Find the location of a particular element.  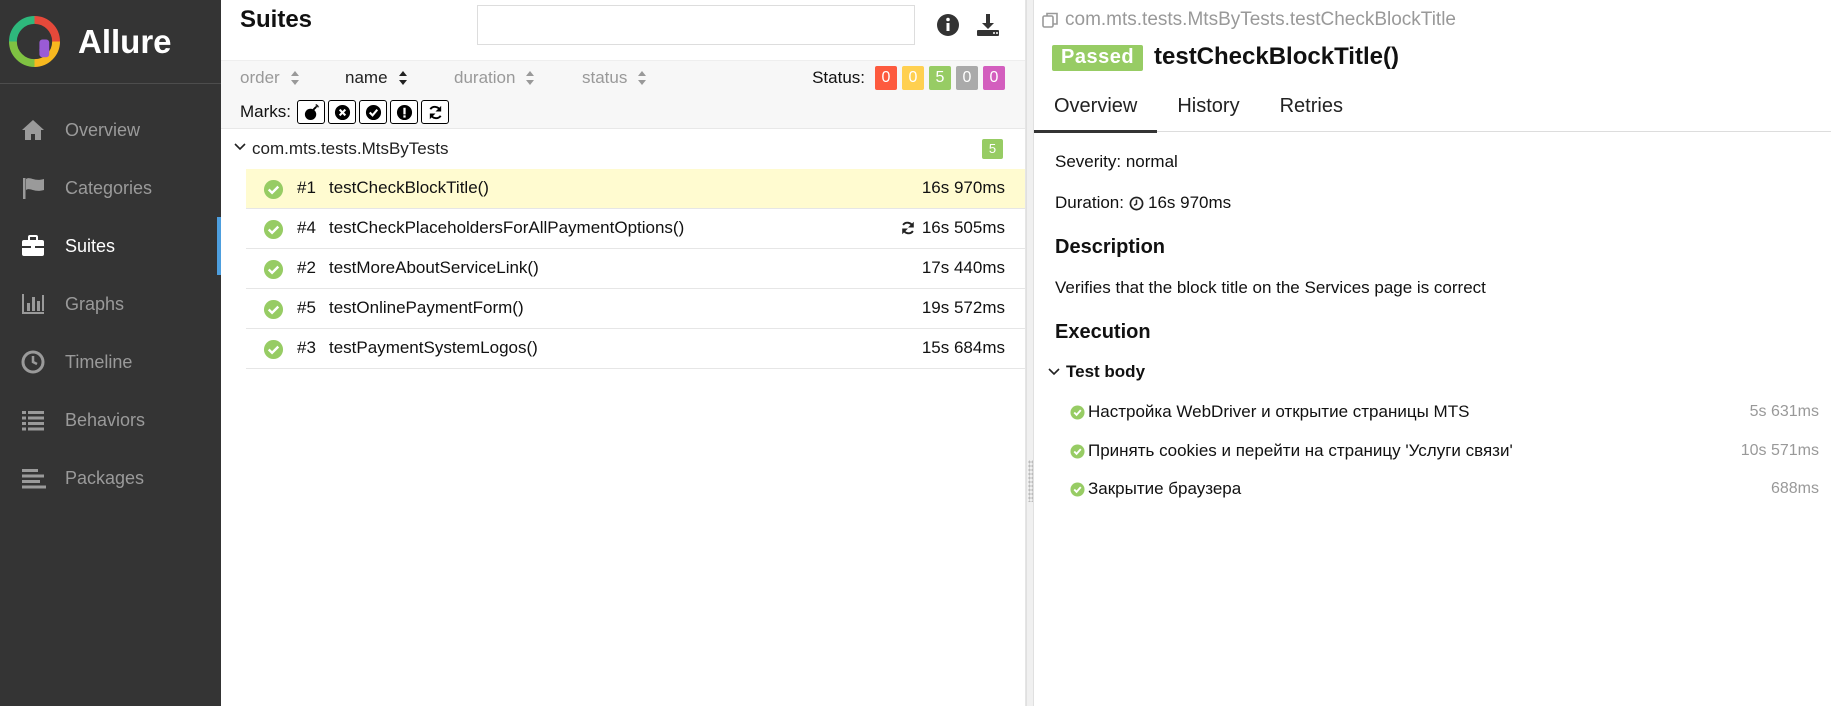

flag-icon is located at coordinates (33, 188).